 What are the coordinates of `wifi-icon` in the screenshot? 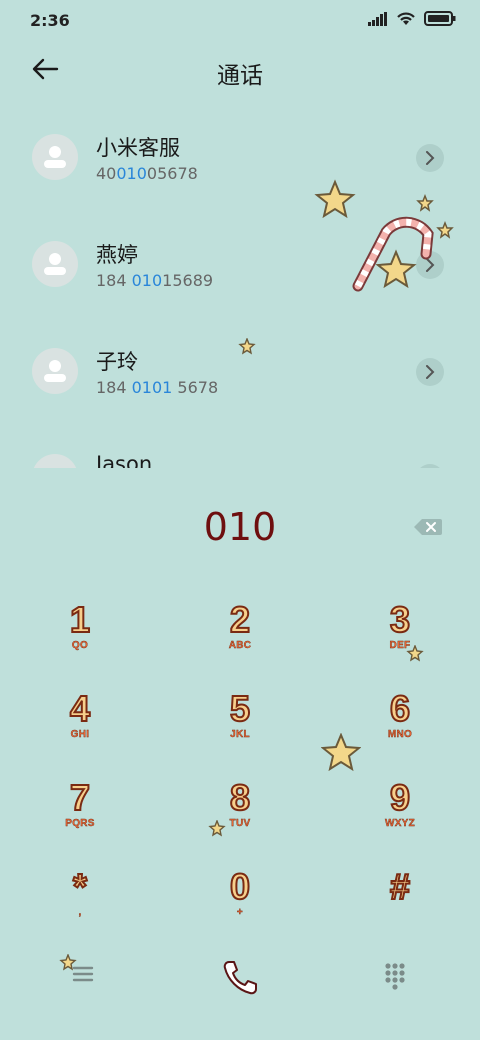 It's located at (406, 18).